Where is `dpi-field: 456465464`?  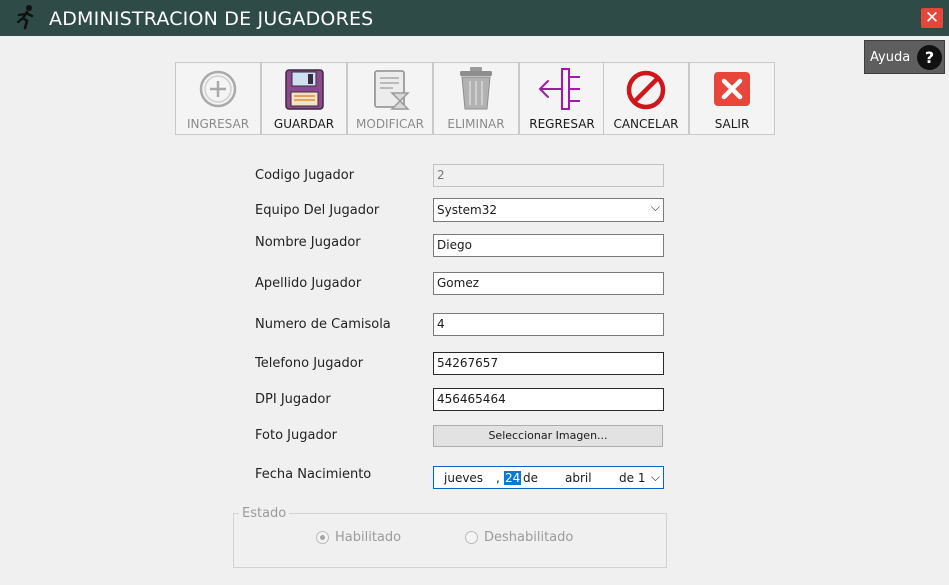
dpi-field: 456465464 is located at coordinates (548, 399).